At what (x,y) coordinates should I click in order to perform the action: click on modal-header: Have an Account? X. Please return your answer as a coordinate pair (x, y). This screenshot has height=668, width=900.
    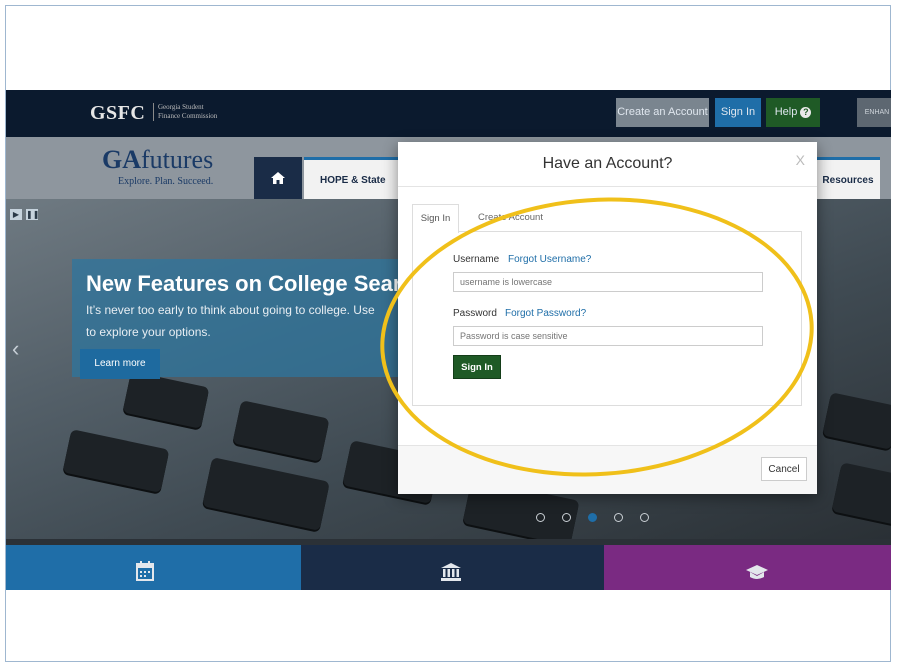
    Looking at the image, I should click on (607, 164).